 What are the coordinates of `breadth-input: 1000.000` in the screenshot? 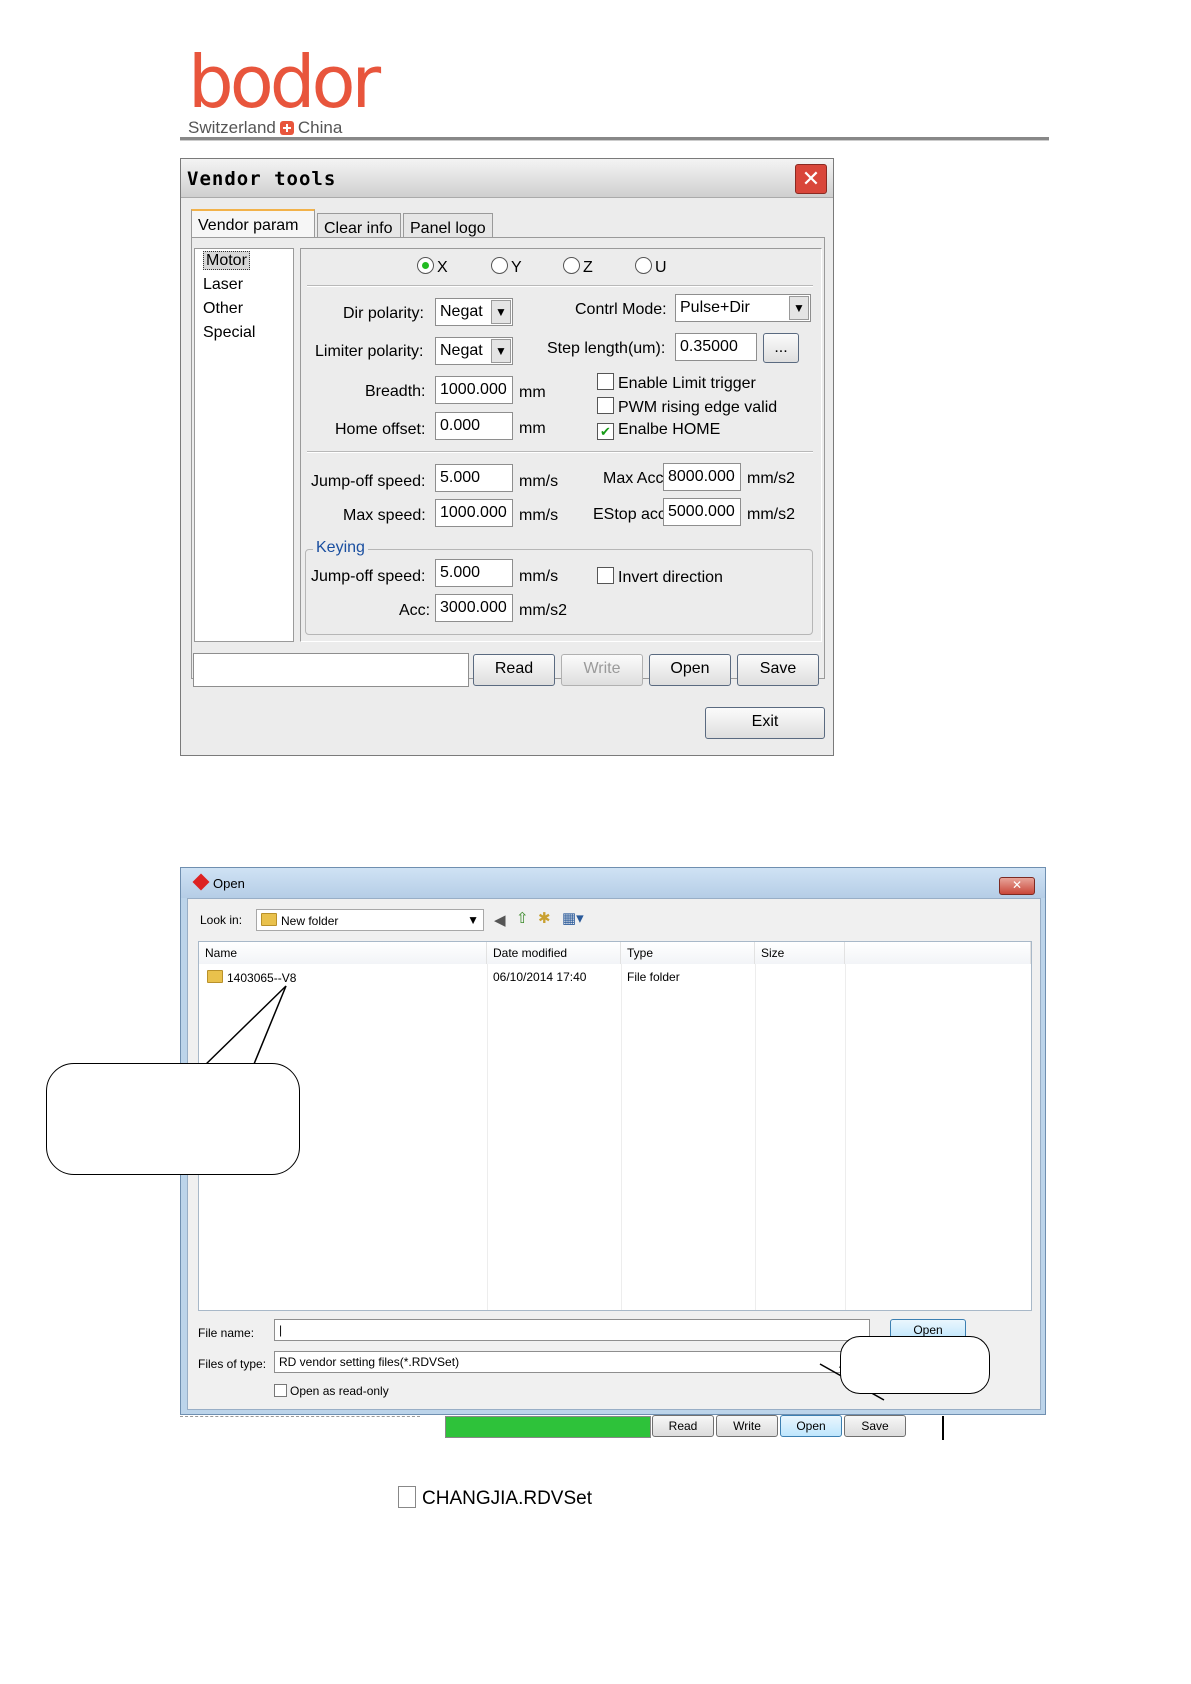 It's located at (474, 390).